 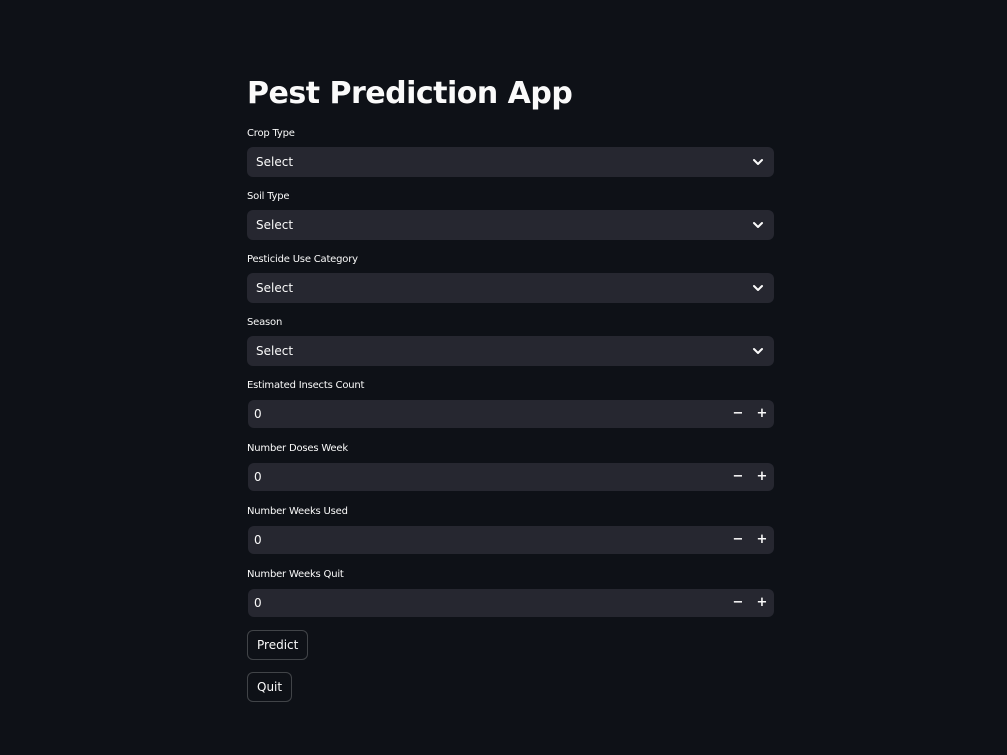 I want to click on estimated-insects-count-label: Estimated Insects Count, so click(x=306, y=385).